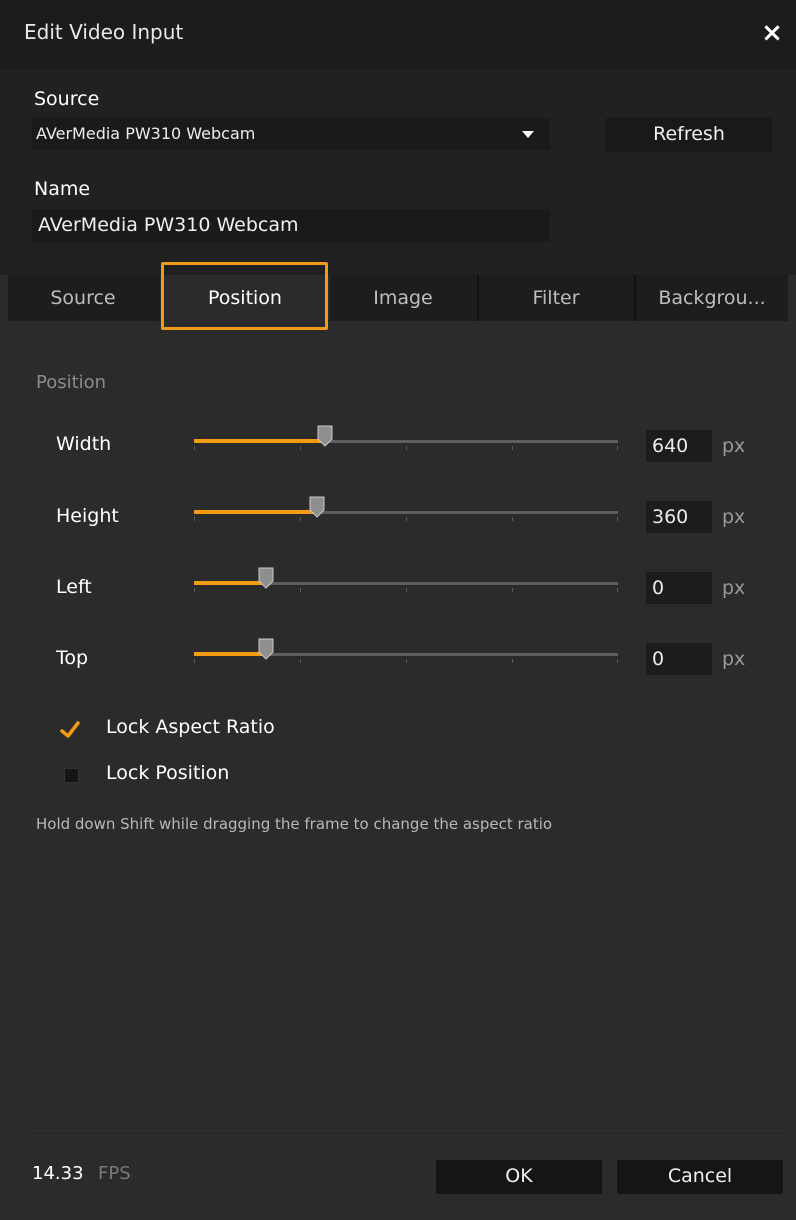  Describe the element at coordinates (168, 225) in the screenshot. I see `name-input-value: AVerMedia PW310 Webcam` at that location.